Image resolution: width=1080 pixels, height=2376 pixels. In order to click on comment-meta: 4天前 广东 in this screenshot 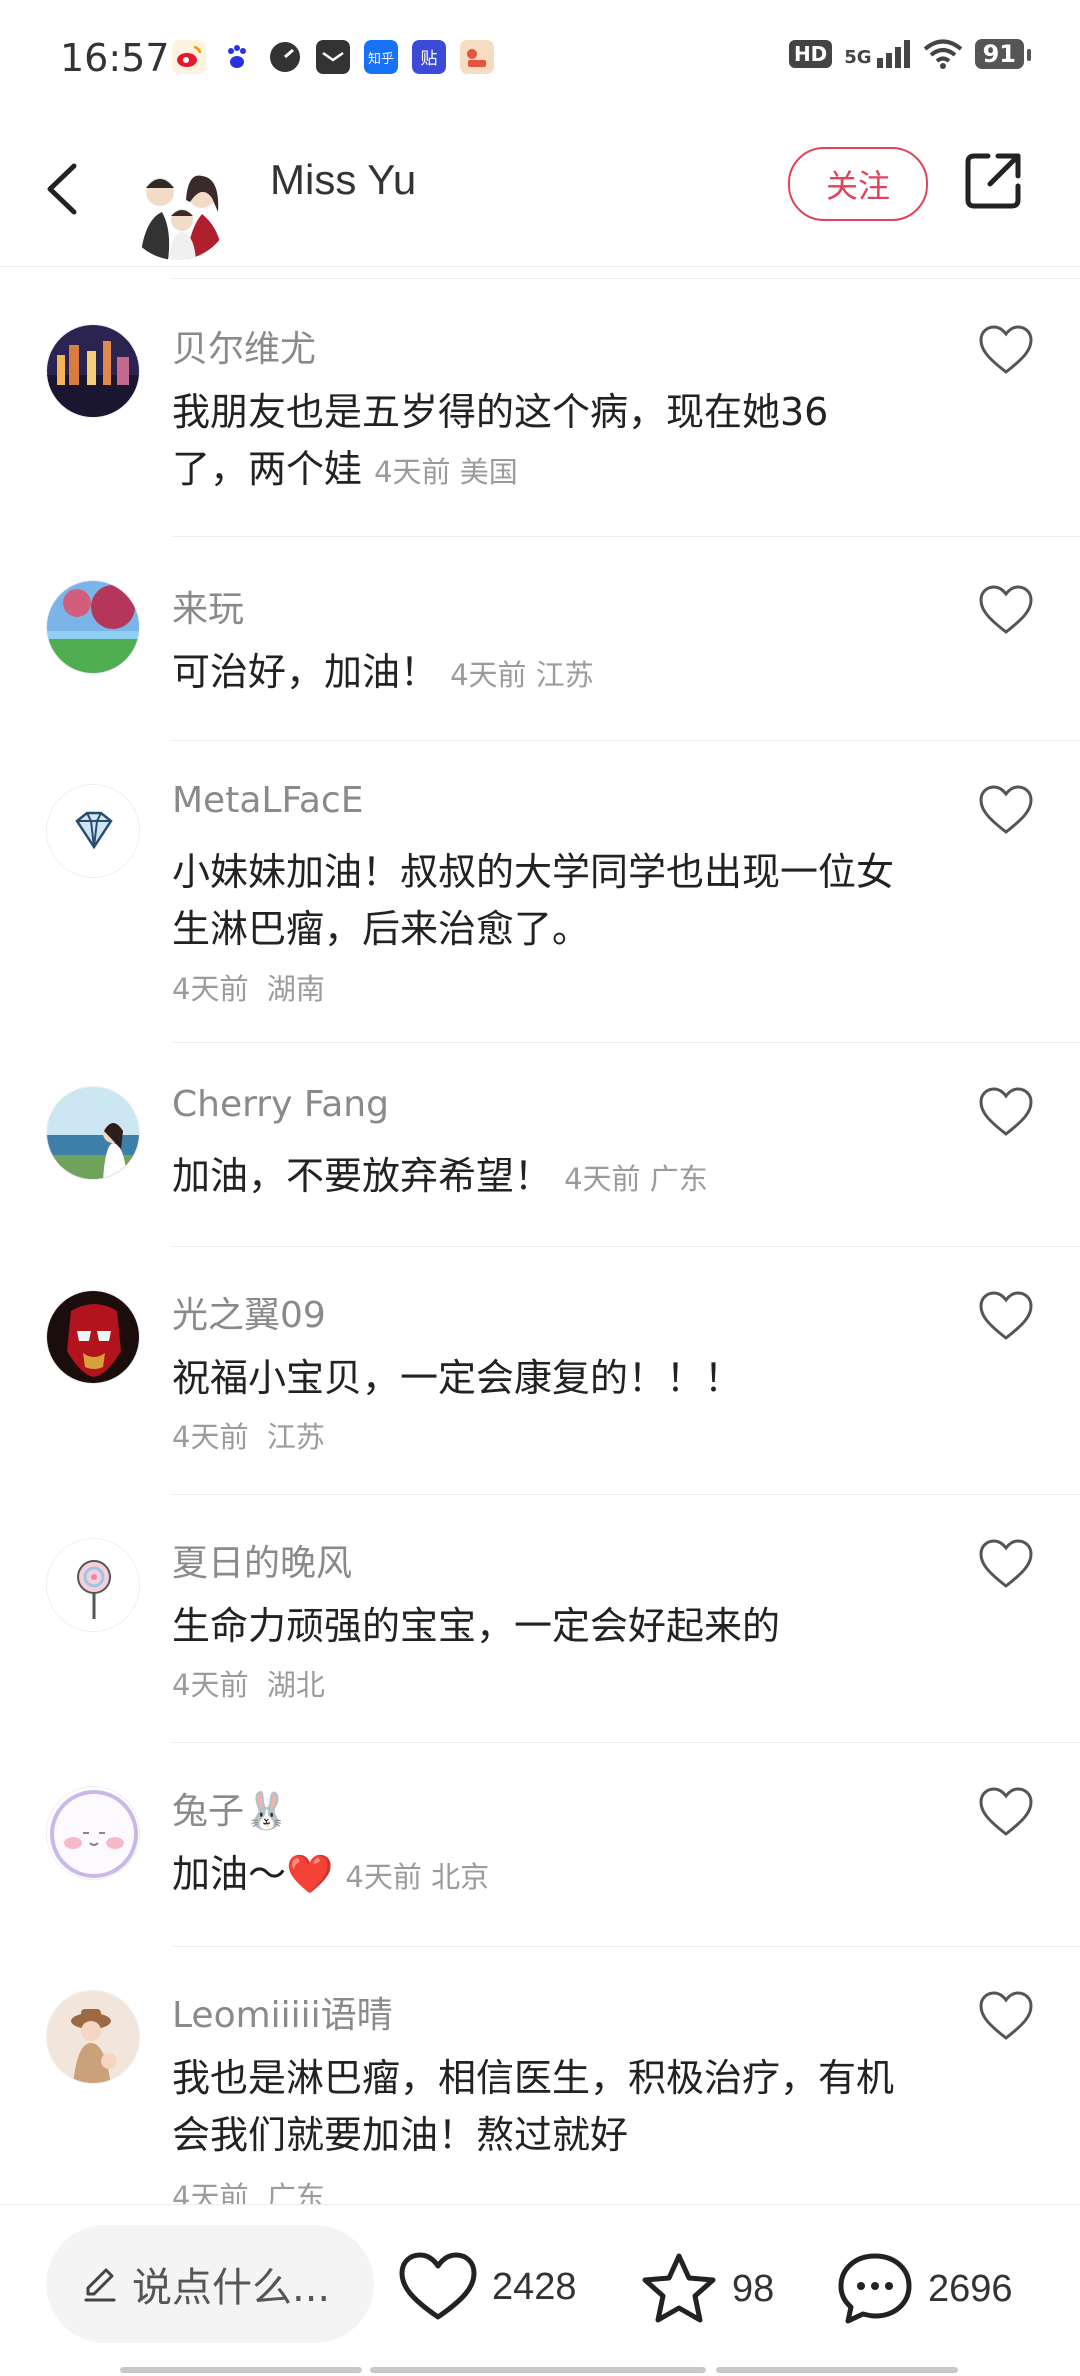, I will do `click(636, 1179)`.